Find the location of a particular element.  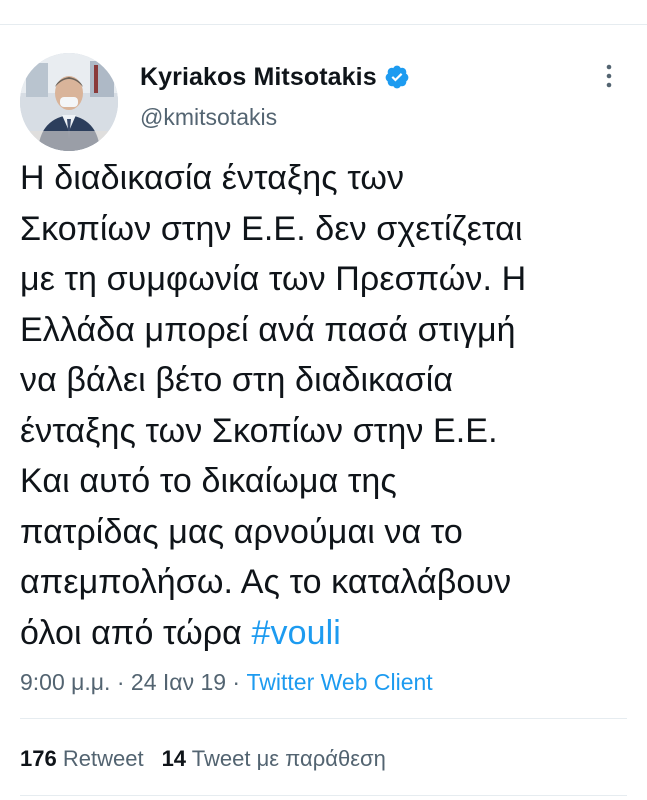

tweet-text-last-line: όλοι από τώρα #vouli is located at coordinates (325, 633).